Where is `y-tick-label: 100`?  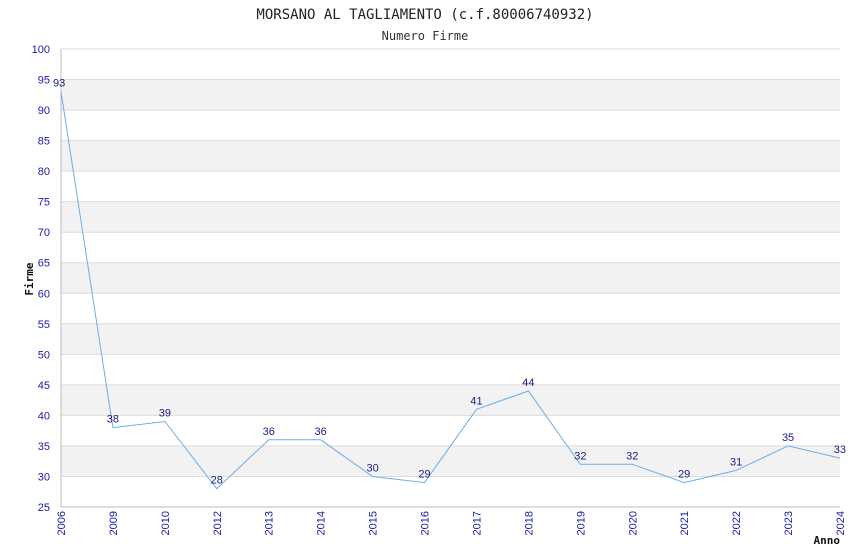
y-tick-label: 100 is located at coordinates (41, 50).